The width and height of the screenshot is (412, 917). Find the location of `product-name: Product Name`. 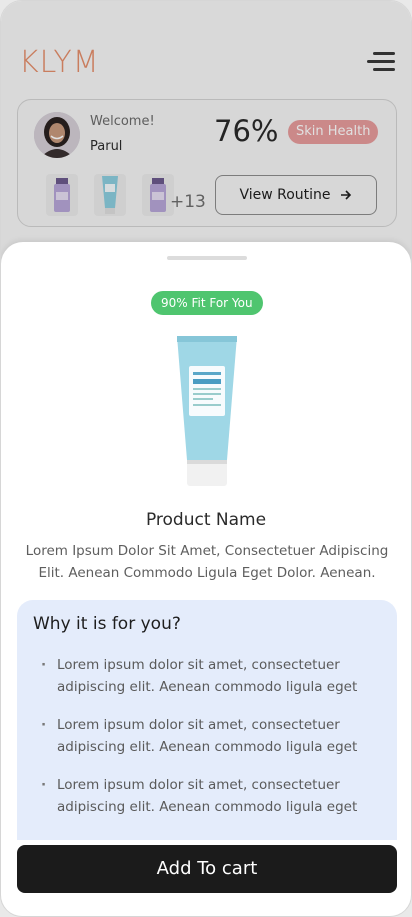

product-name: Product Name is located at coordinates (206, 520).